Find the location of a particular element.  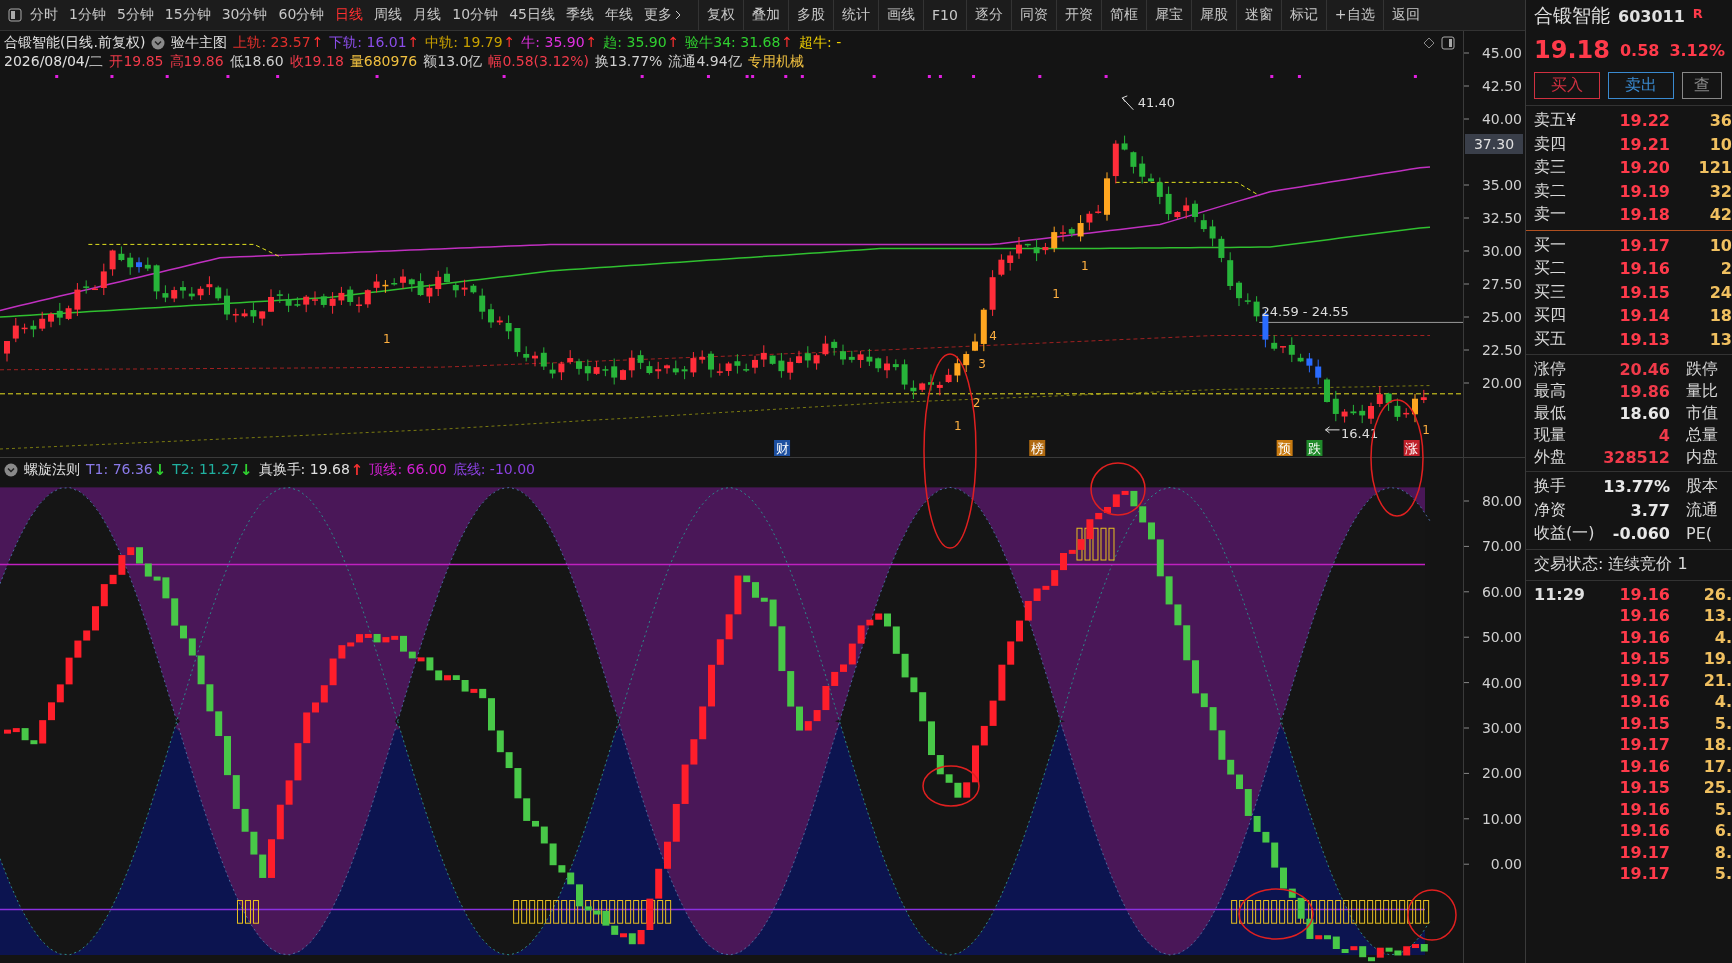

order-price: 19.19 is located at coordinates (1644, 191).